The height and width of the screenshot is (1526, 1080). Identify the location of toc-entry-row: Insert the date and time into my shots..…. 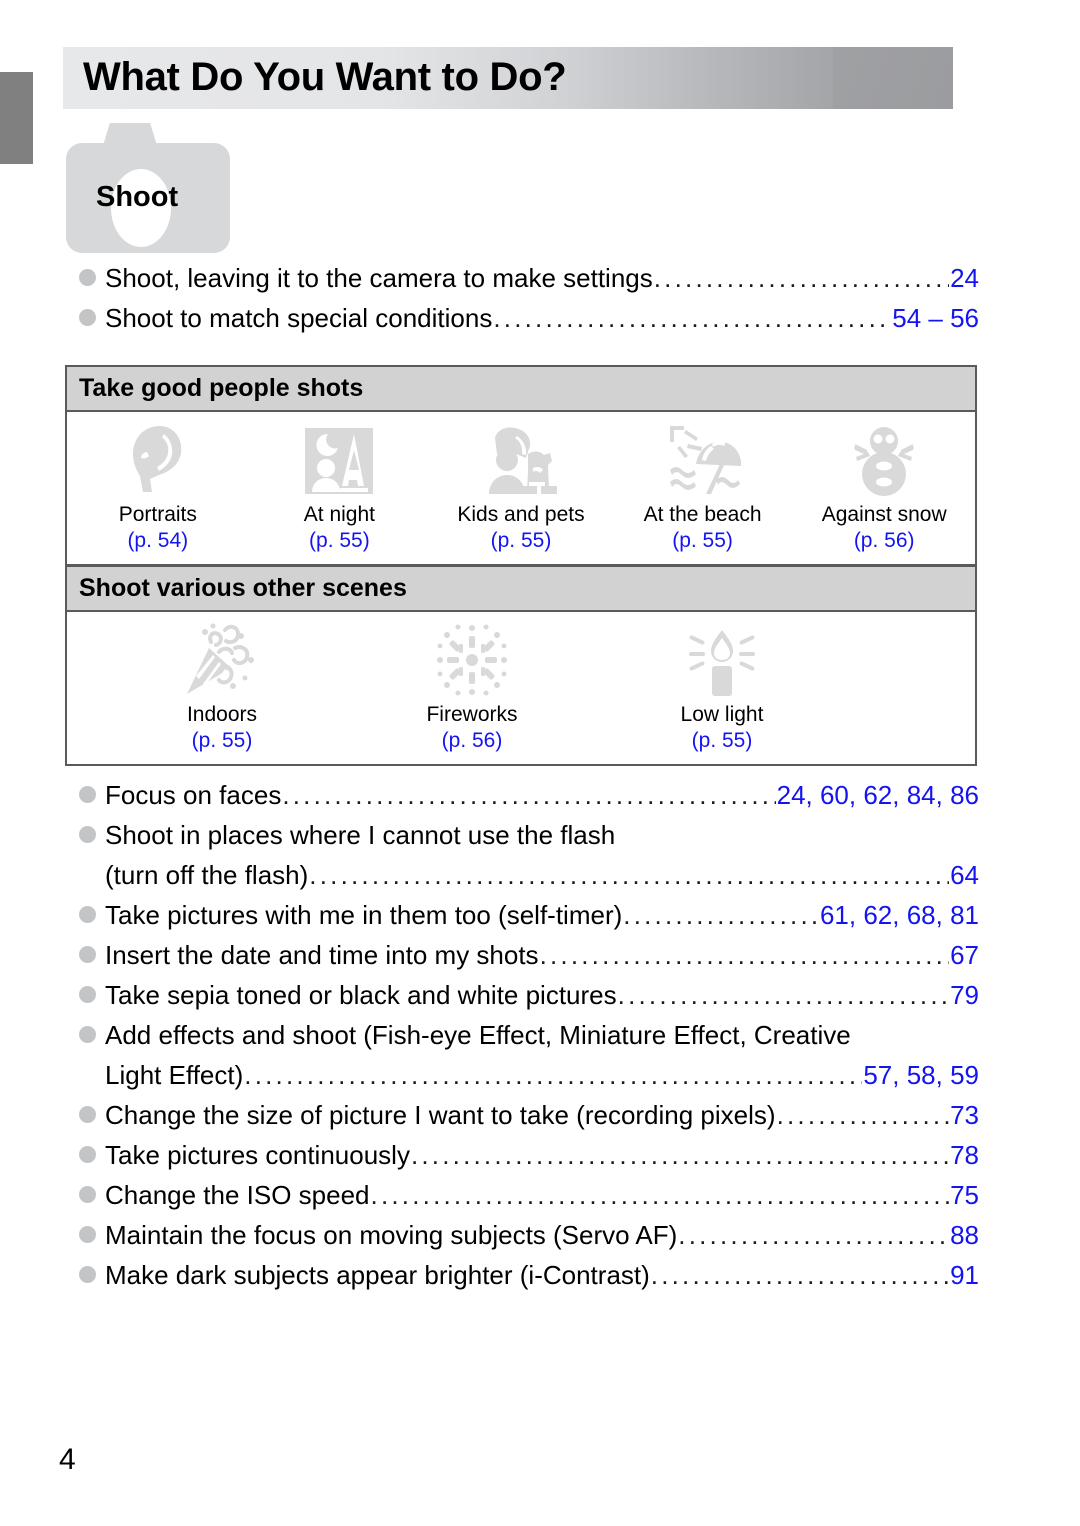
(529, 955).